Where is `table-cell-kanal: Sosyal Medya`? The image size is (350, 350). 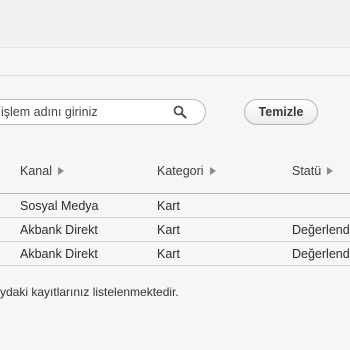
table-cell-kanal: Sosyal Medya is located at coordinates (59, 206).